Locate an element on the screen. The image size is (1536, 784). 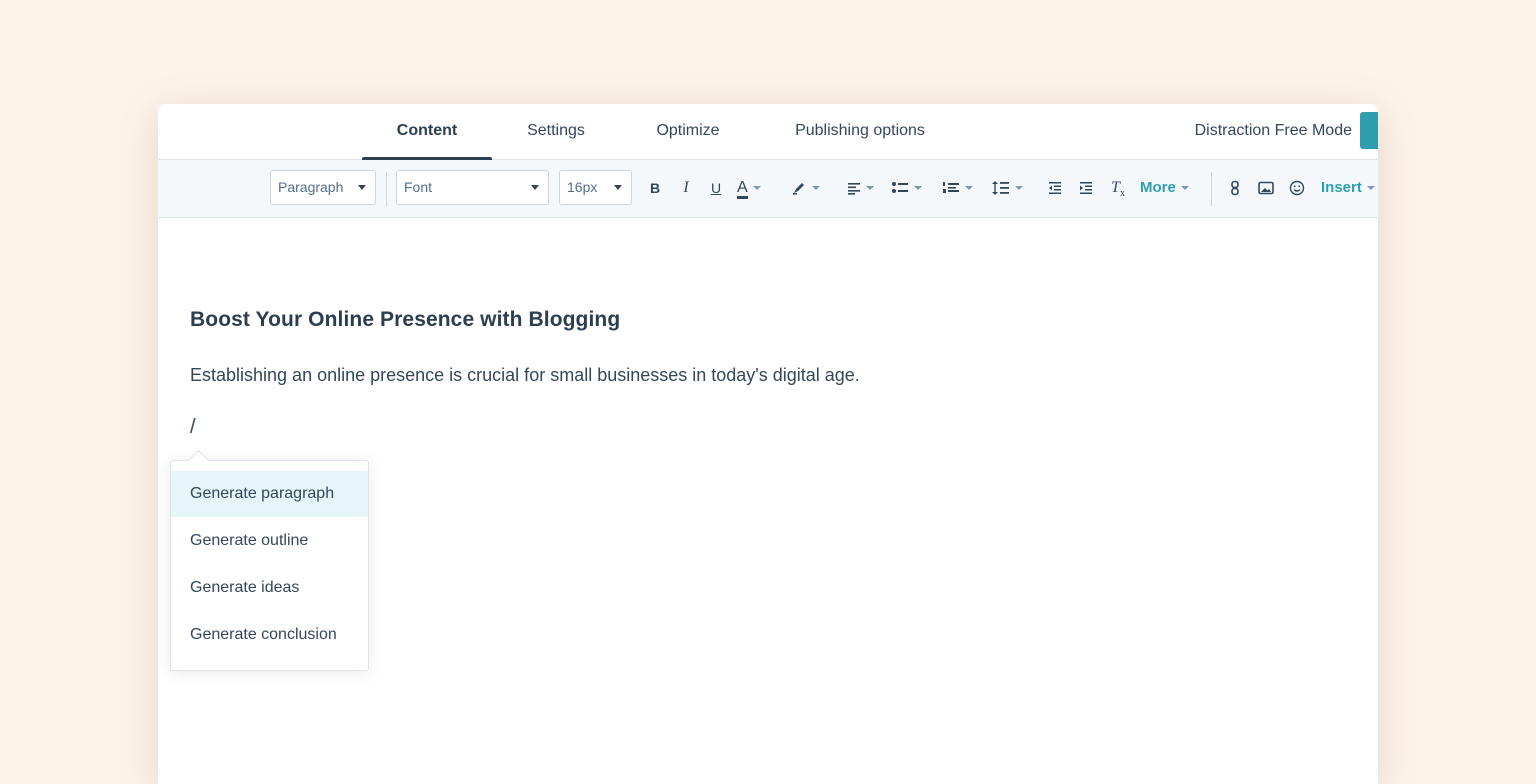
highlight-icon is located at coordinates (798, 189).